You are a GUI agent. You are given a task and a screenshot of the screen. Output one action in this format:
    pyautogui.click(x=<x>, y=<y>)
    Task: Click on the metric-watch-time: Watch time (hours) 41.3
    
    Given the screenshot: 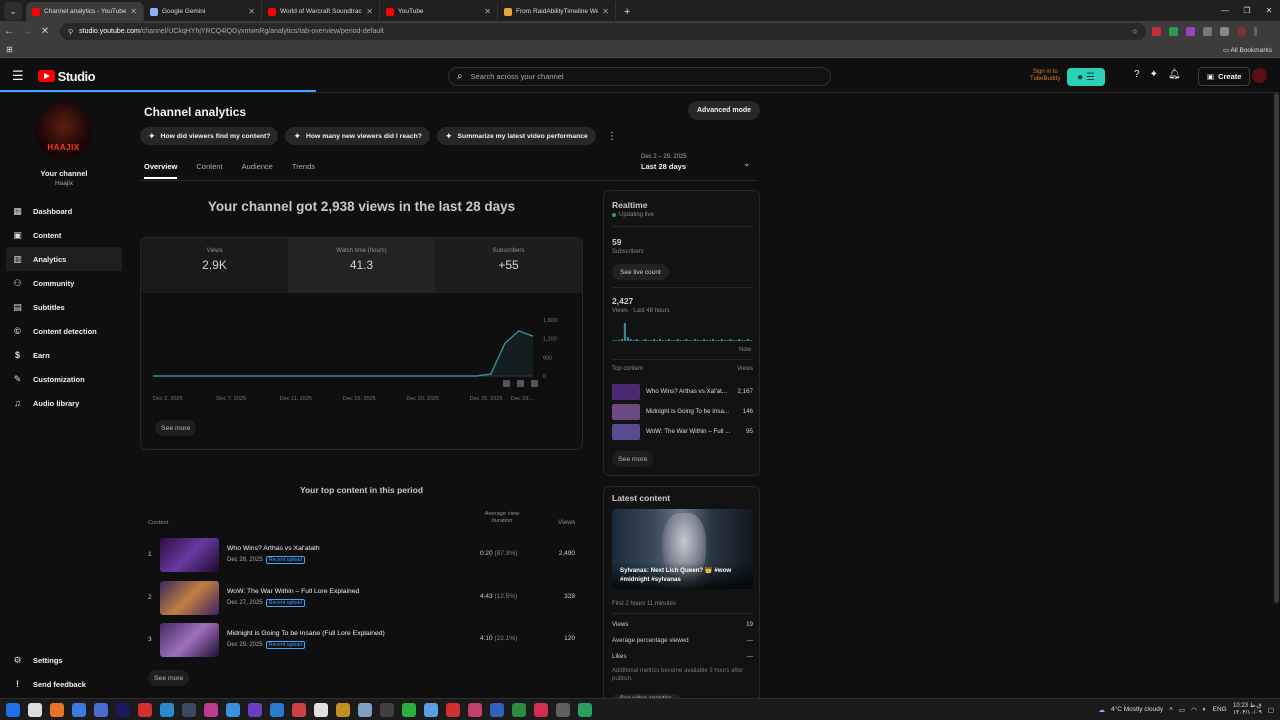 What is the action you would take?
    pyautogui.click(x=361, y=265)
    